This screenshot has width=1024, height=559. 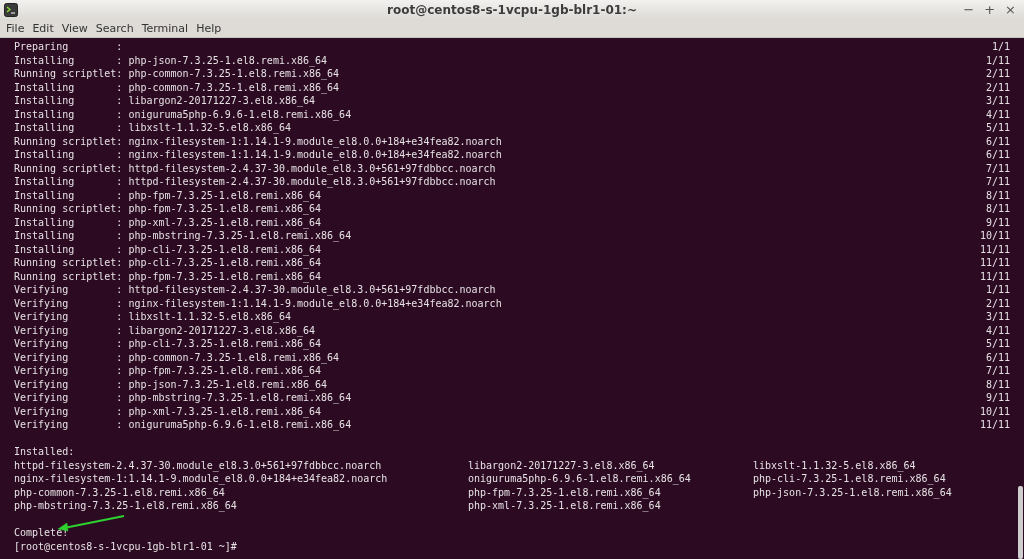 What do you see at coordinates (41, 533) in the screenshot?
I see `status-line: Complete!` at bounding box center [41, 533].